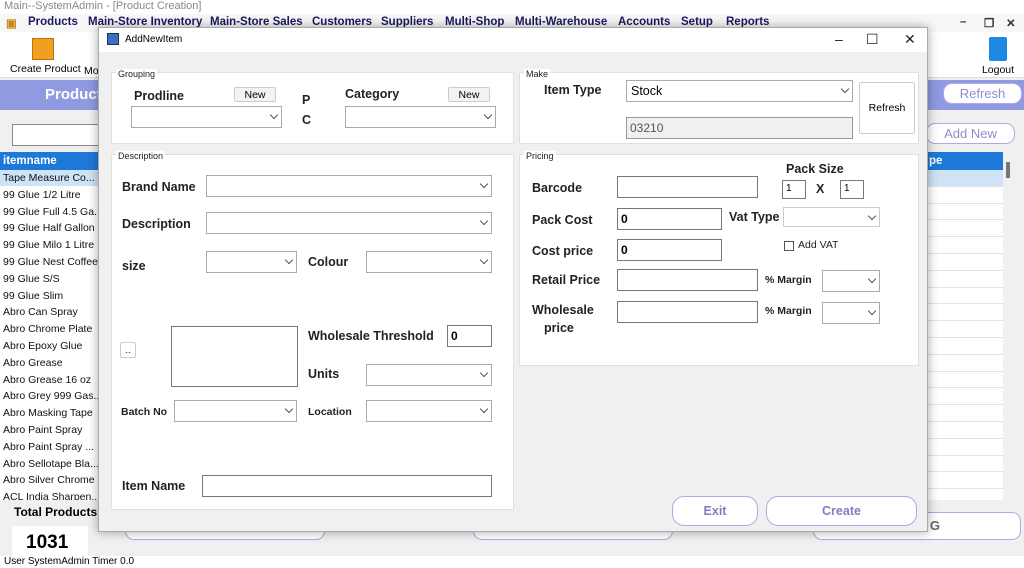 The height and width of the screenshot is (568, 1024). What do you see at coordinates (235, 411) in the screenshot?
I see `batch-no-combo` at bounding box center [235, 411].